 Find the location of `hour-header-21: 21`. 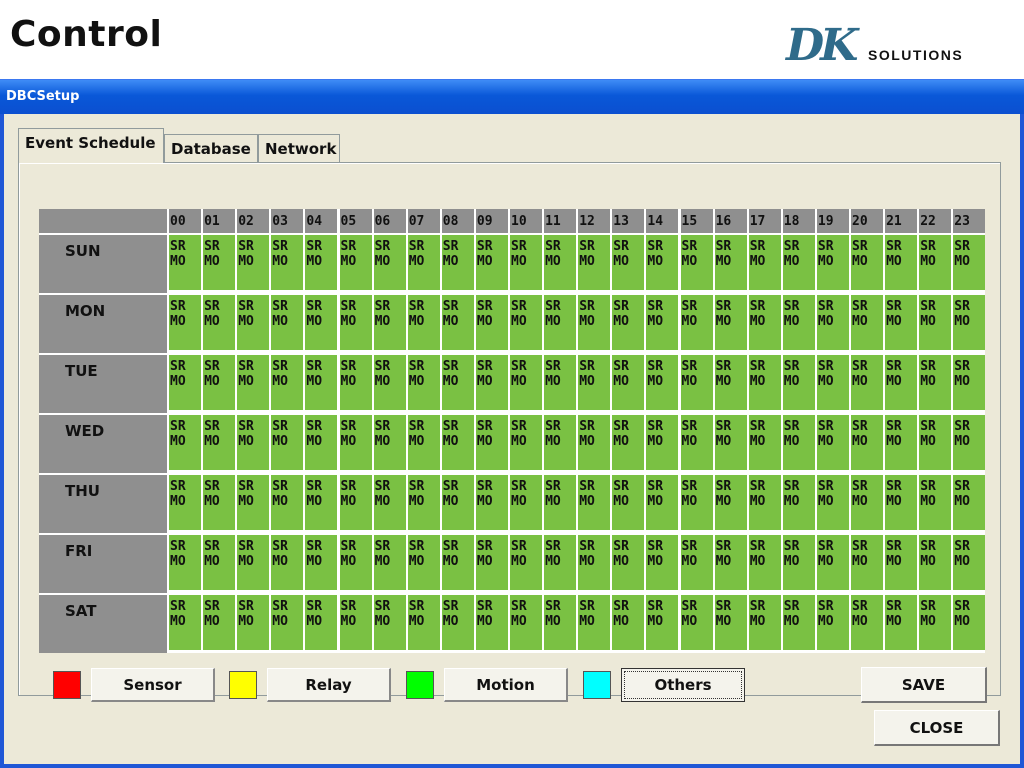

hour-header-21: 21 is located at coordinates (900, 221).